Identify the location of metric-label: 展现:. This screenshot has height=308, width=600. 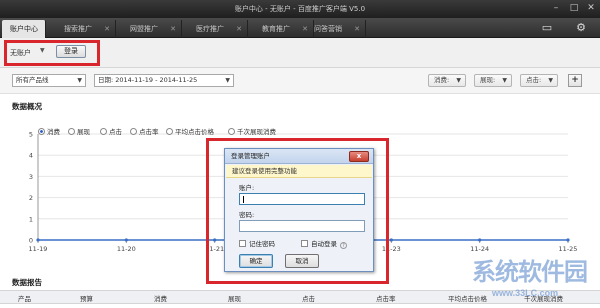
(488, 80).